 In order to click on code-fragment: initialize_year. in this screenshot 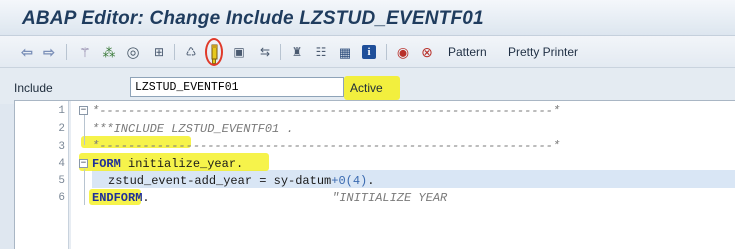, I will do `click(182, 164)`.